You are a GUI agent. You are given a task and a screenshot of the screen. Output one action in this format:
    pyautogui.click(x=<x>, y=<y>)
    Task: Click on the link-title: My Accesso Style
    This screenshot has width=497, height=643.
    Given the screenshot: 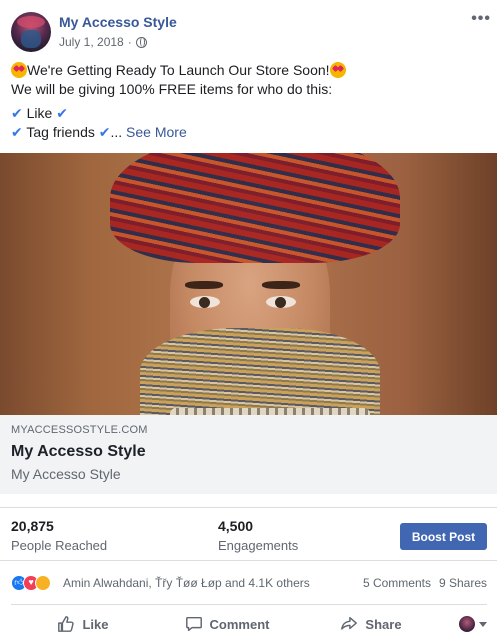 What is the action you would take?
    pyautogui.click(x=78, y=452)
    